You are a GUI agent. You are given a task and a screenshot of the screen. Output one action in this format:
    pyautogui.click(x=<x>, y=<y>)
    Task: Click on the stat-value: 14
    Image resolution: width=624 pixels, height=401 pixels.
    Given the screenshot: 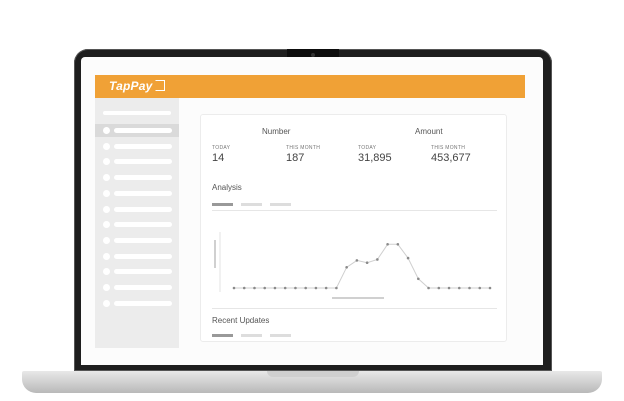 What is the action you would take?
    pyautogui.click(x=218, y=158)
    